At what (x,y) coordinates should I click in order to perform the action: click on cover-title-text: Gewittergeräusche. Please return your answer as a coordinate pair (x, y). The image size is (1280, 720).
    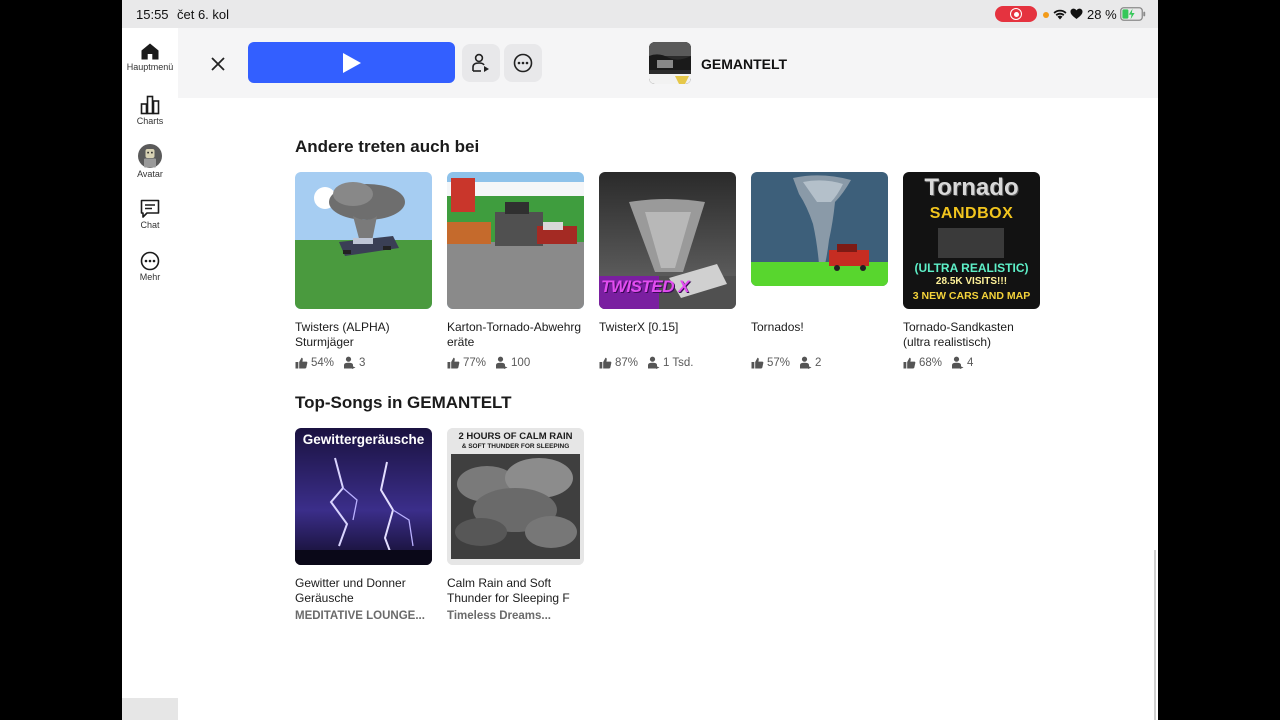
    Looking at the image, I should click on (363, 439).